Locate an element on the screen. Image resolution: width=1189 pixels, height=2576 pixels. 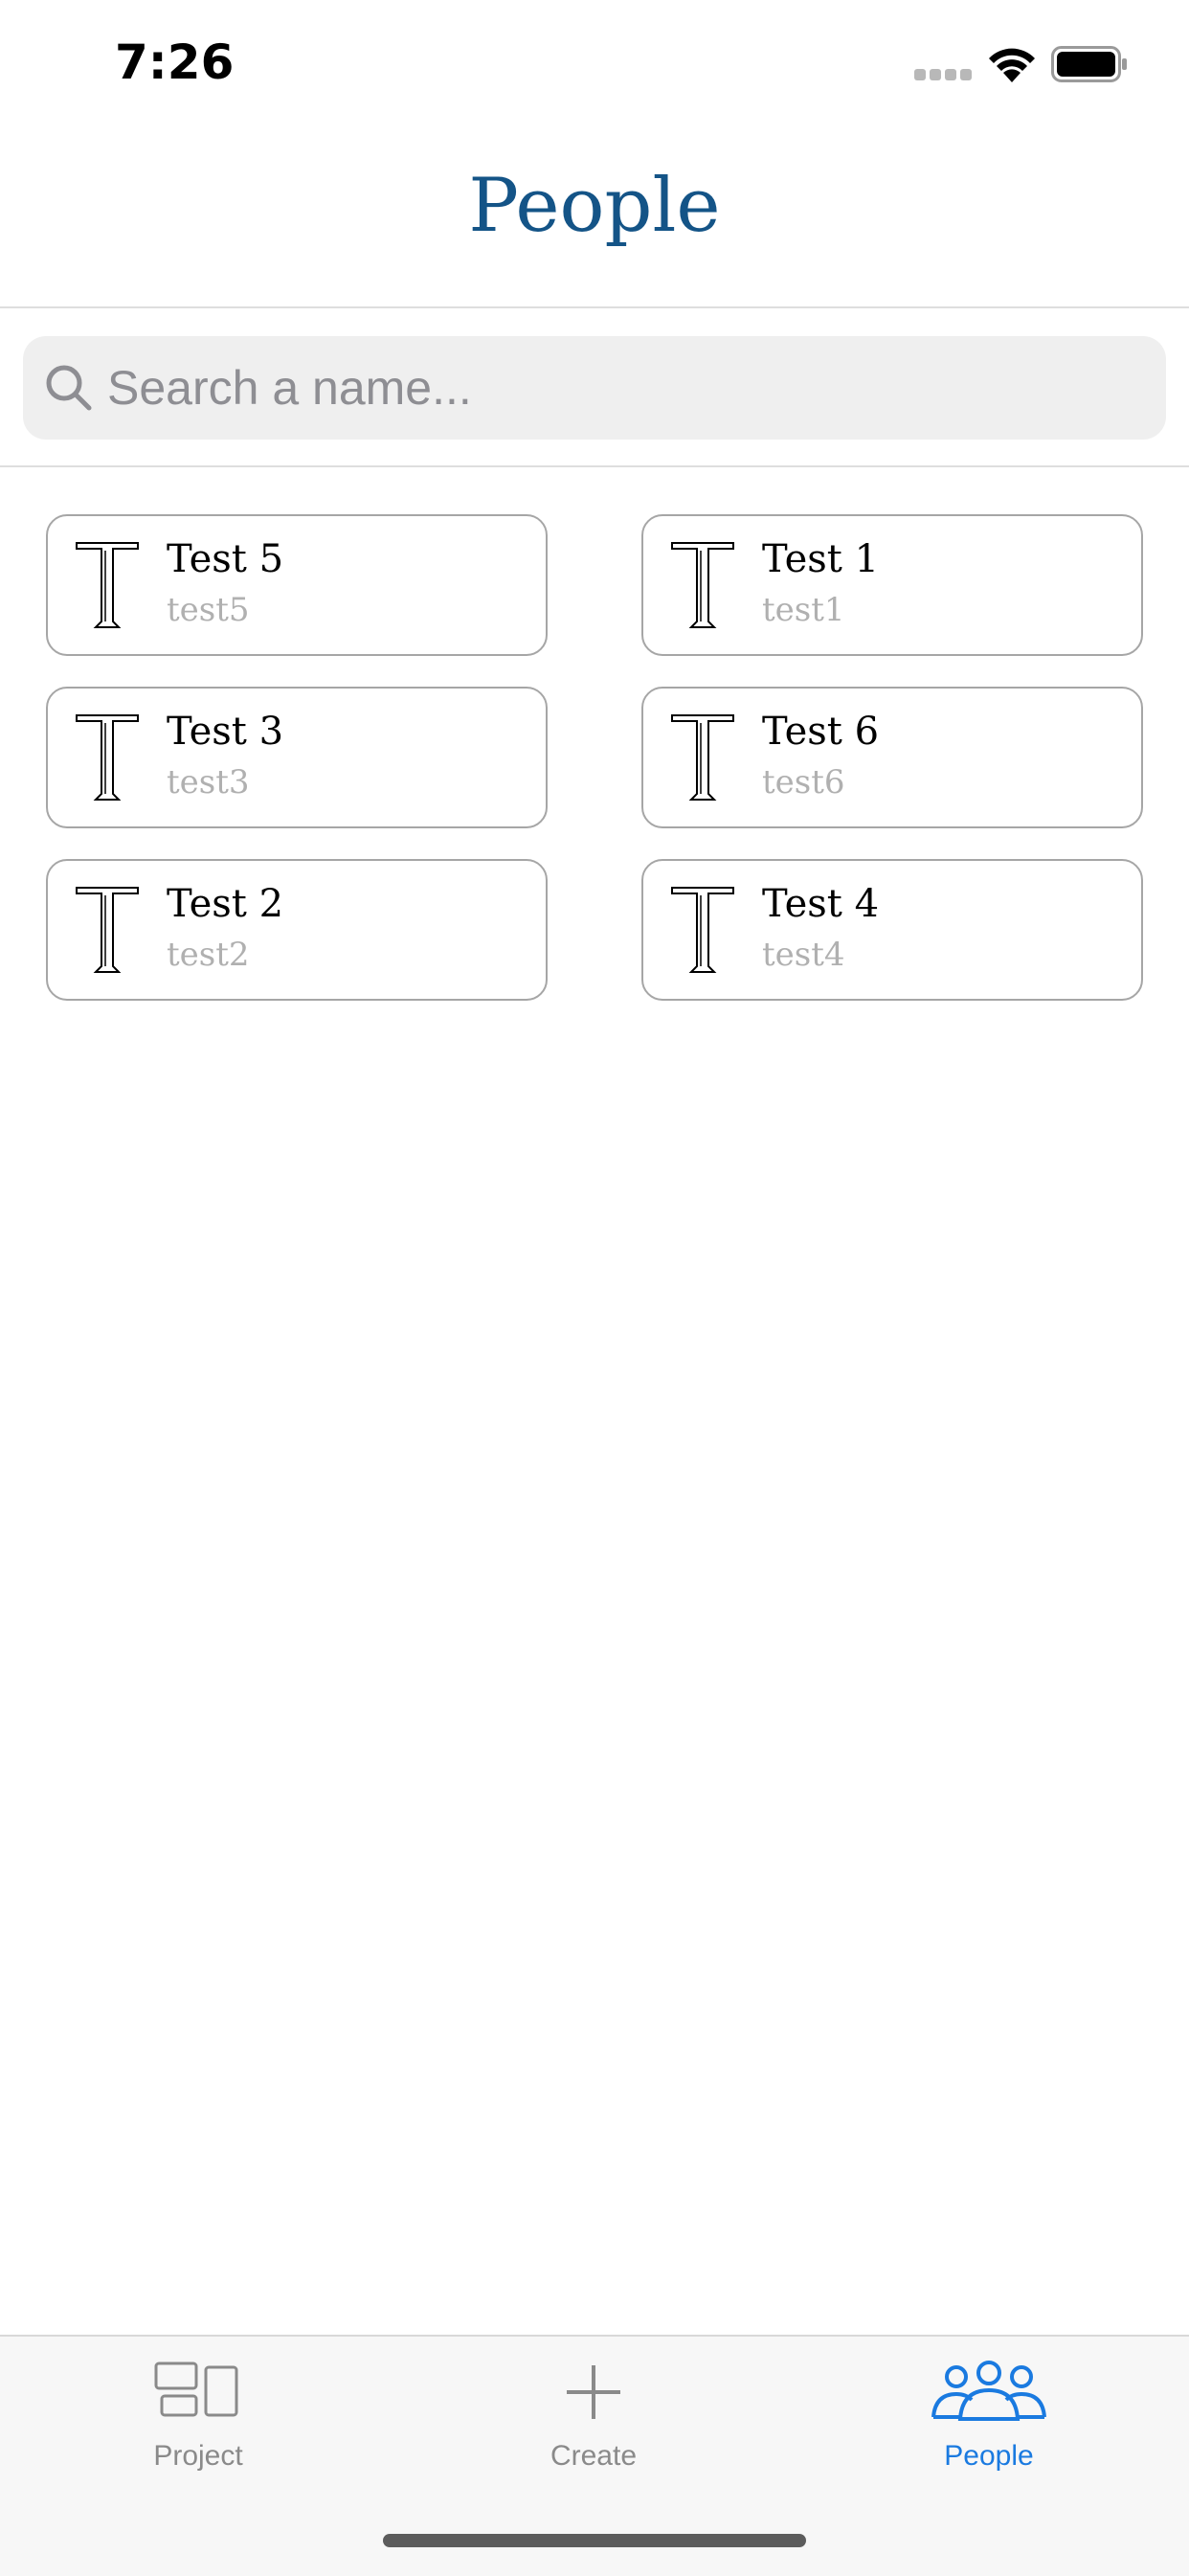
plus-icon is located at coordinates (593, 2392).